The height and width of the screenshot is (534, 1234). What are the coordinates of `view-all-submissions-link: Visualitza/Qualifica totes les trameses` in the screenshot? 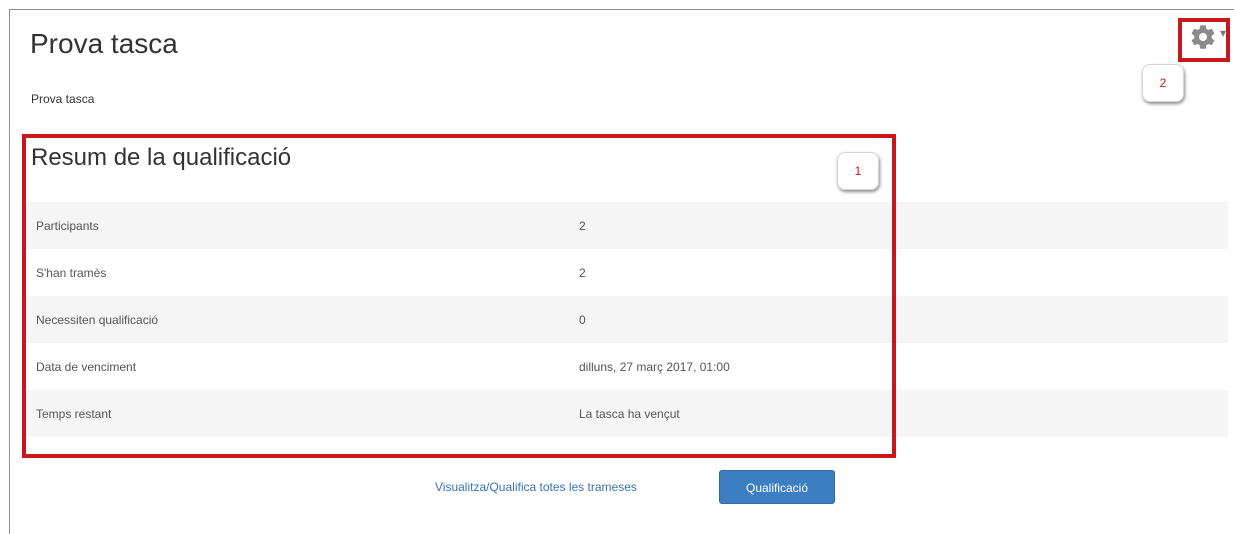 It's located at (536, 487).